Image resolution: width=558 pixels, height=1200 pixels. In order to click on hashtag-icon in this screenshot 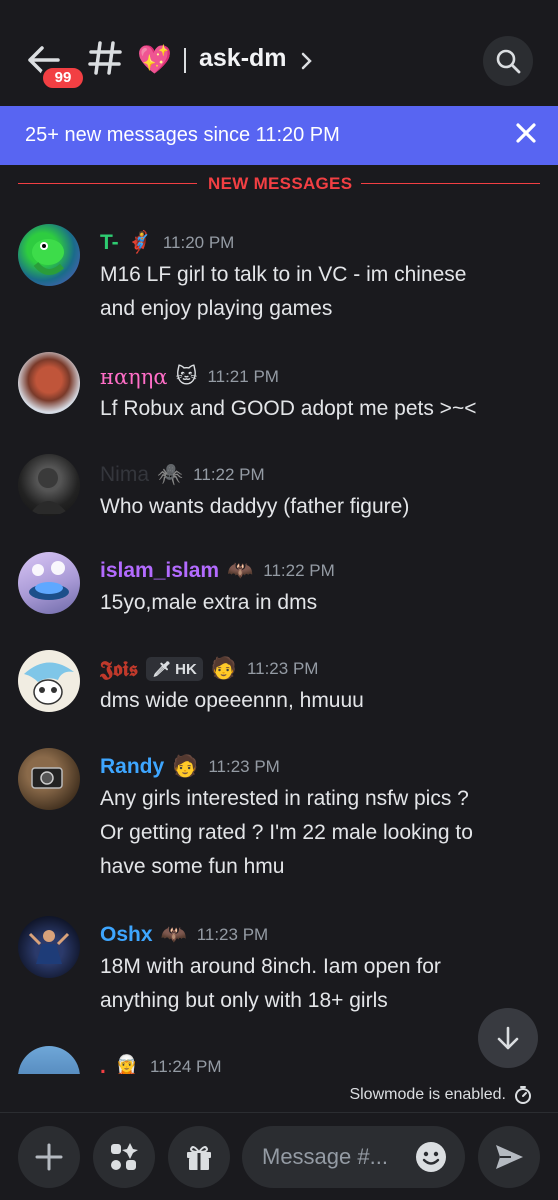, I will do `click(105, 60)`.